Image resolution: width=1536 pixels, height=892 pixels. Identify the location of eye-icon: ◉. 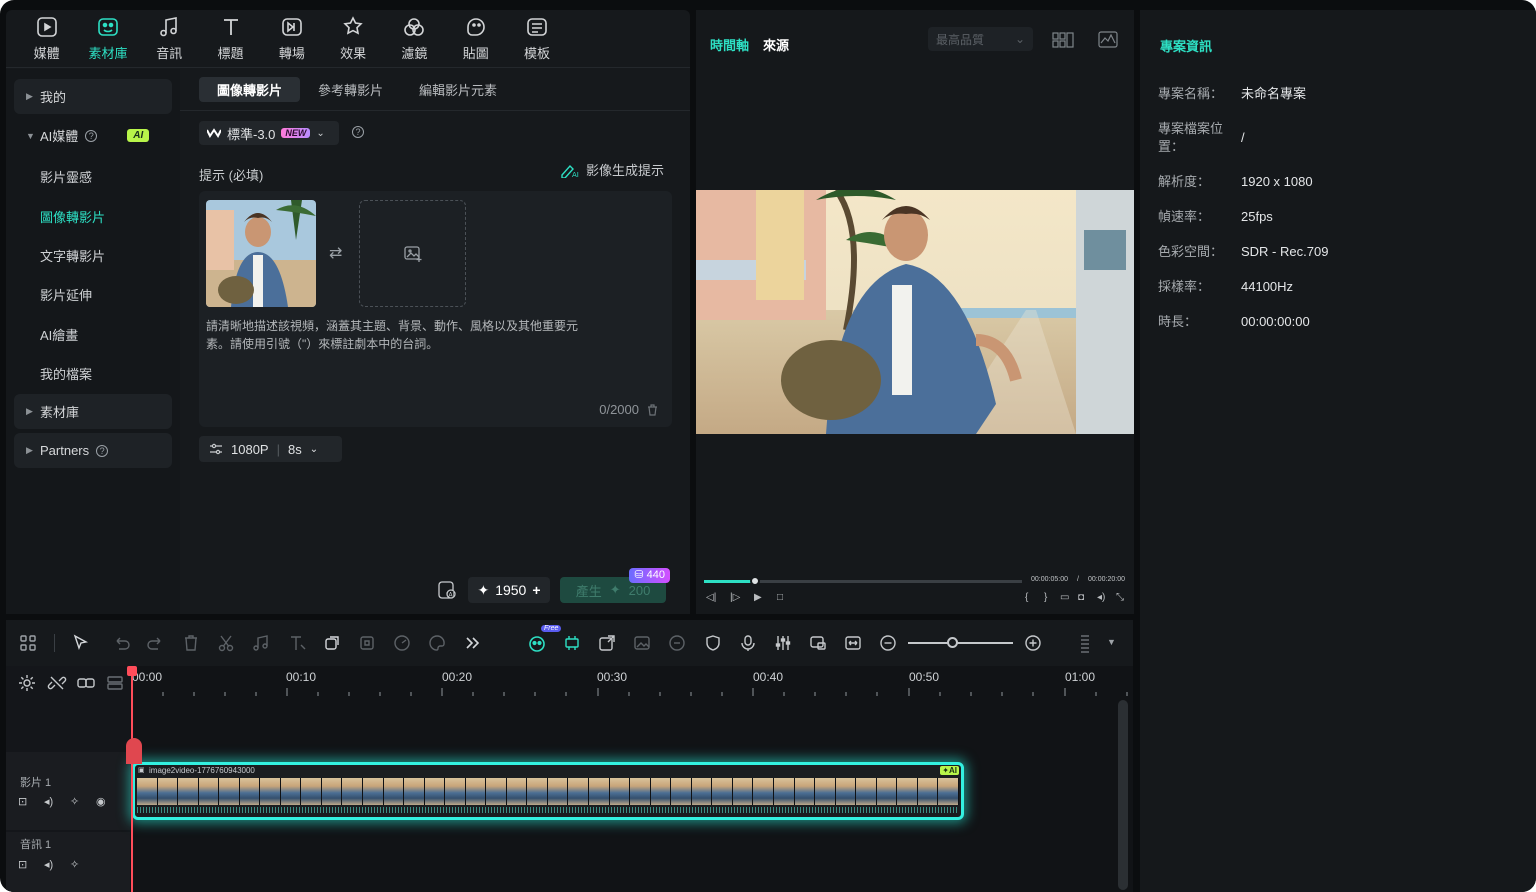
(101, 801).